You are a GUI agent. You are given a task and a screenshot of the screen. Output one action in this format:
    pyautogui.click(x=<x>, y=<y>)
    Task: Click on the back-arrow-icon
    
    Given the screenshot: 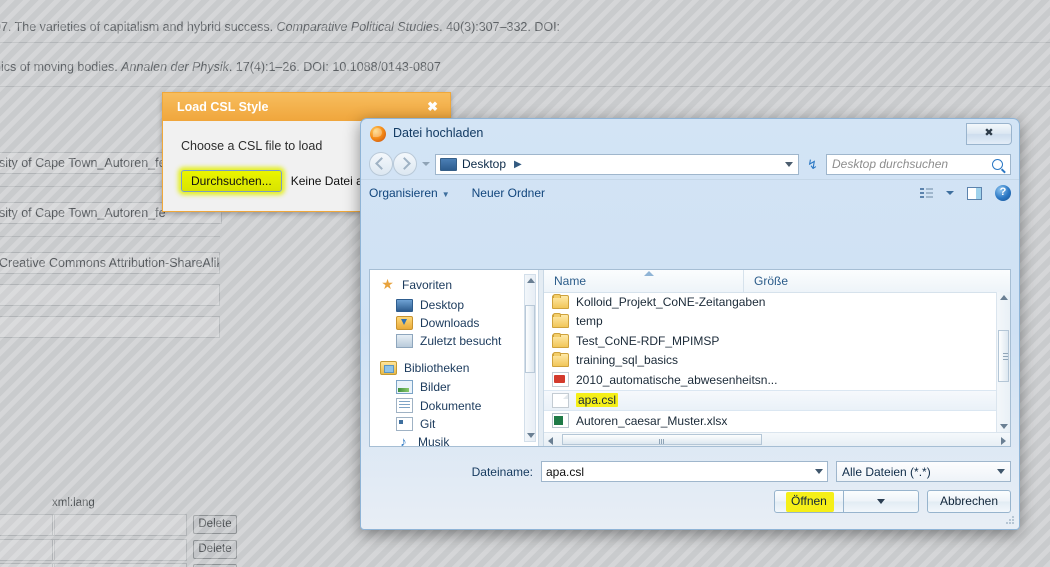 What is the action you would take?
    pyautogui.click(x=381, y=164)
    